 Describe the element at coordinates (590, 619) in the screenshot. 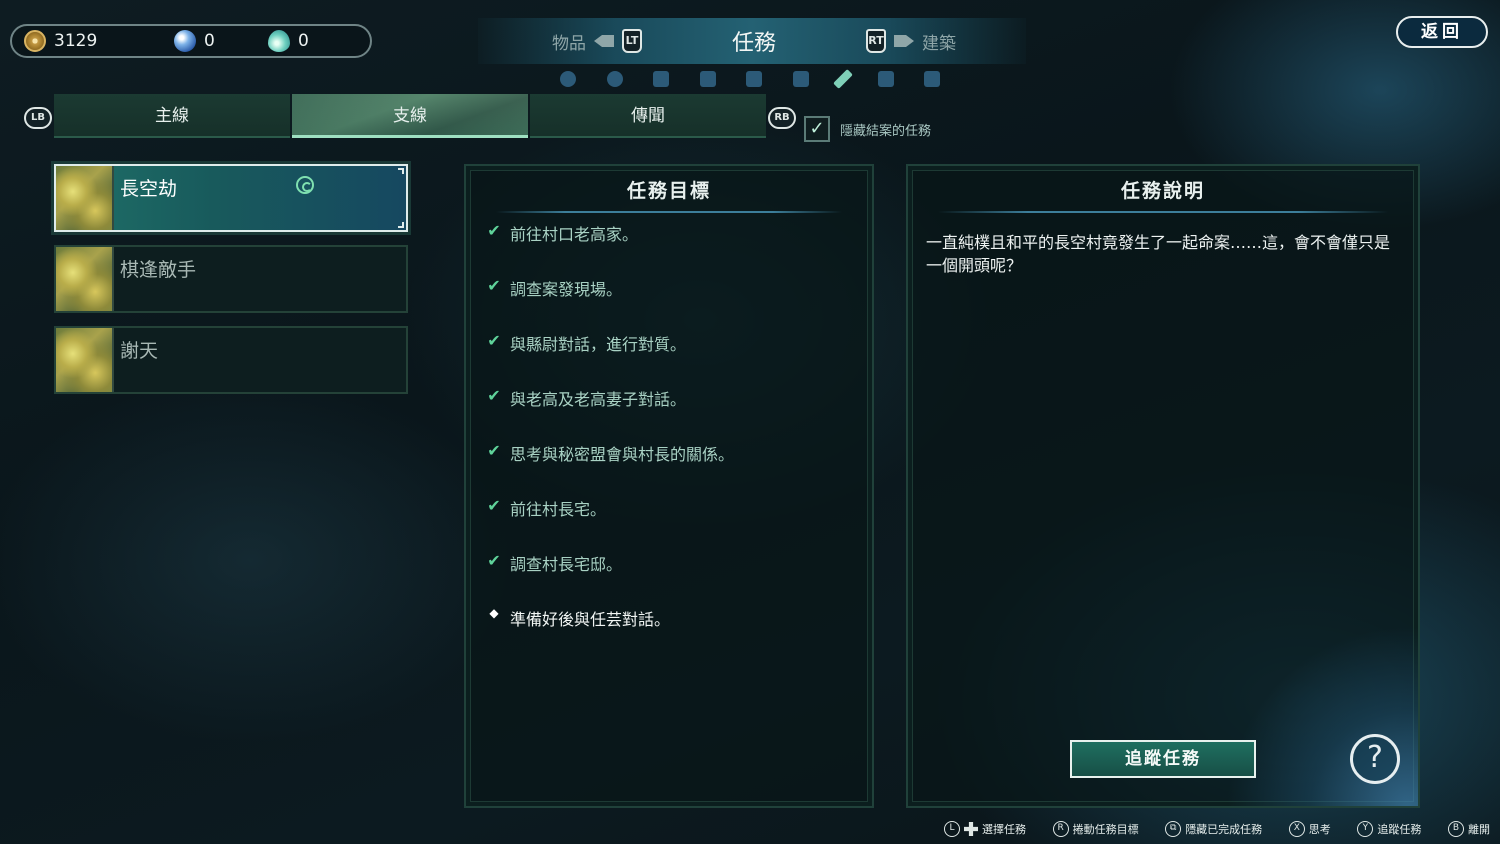

I see `objective-text: 準備好後與任芸對話。` at that location.